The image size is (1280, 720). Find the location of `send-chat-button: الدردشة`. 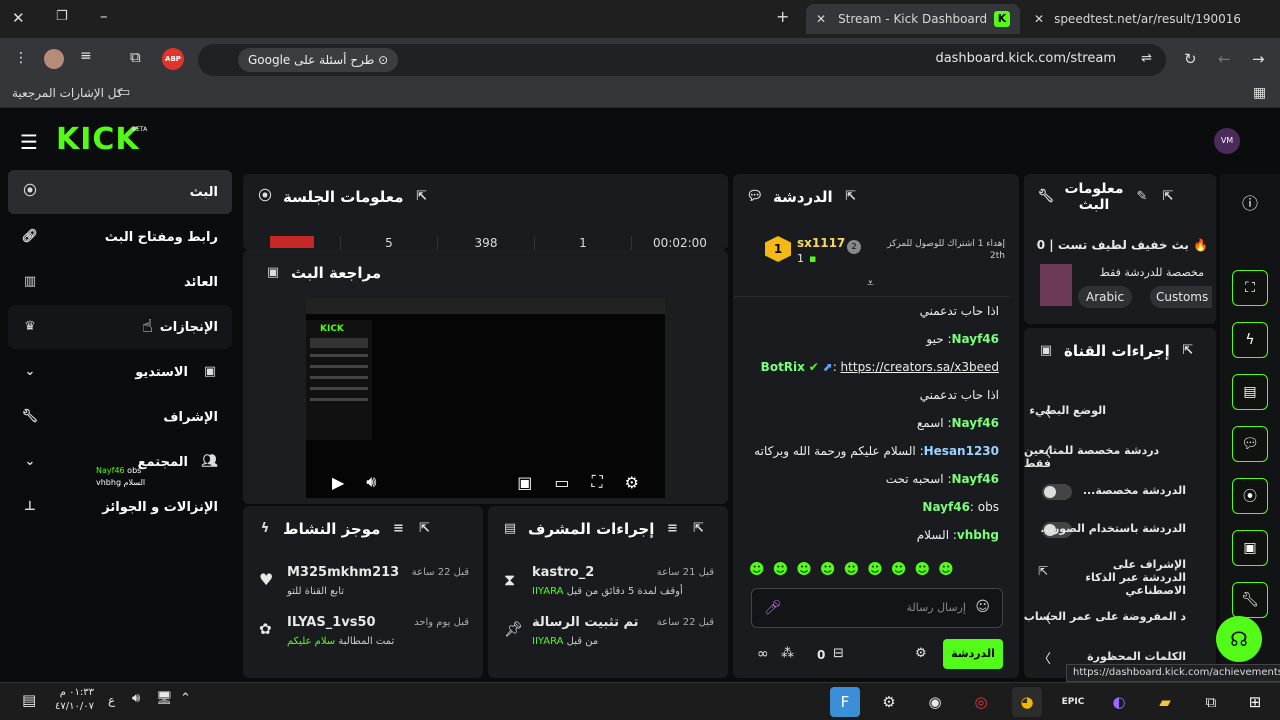

send-chat-button: الدردشة is located at coordinates (973, 654).